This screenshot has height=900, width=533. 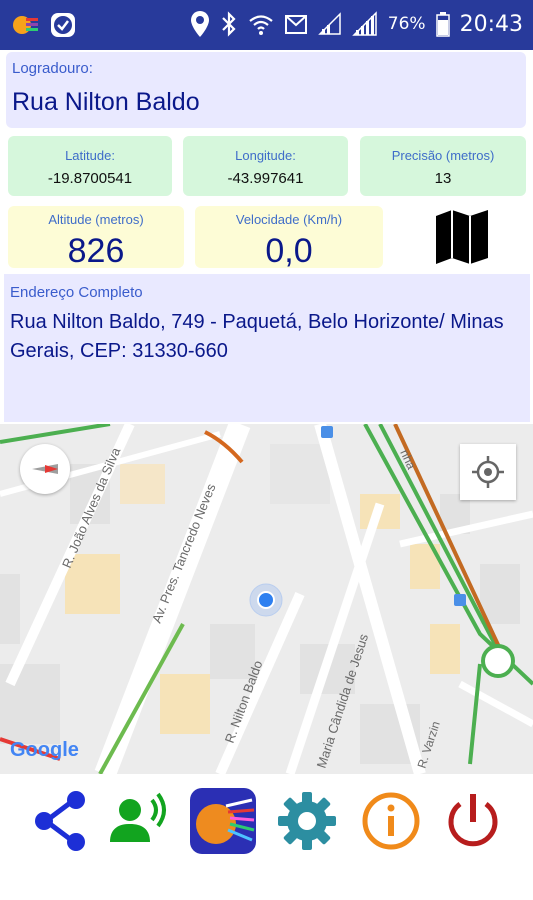 What do you see at coordinates (491, 24) in the screenshot?
I see `clock-time: 20:43` at bounding box center [491, 24].